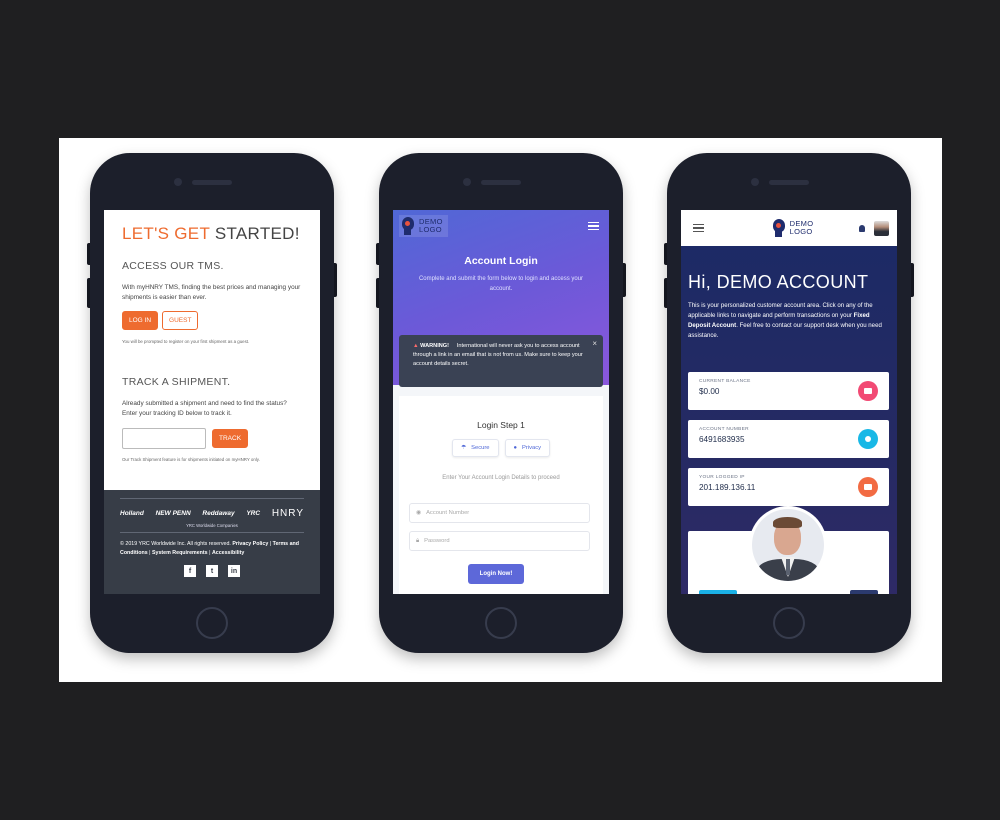 This screenshot has width=1000, height=820. What do you see at coordinates (532, 448) in the screenshot?
I see `tab-privacy-label: Privacy` at bounding box center [532, 448].